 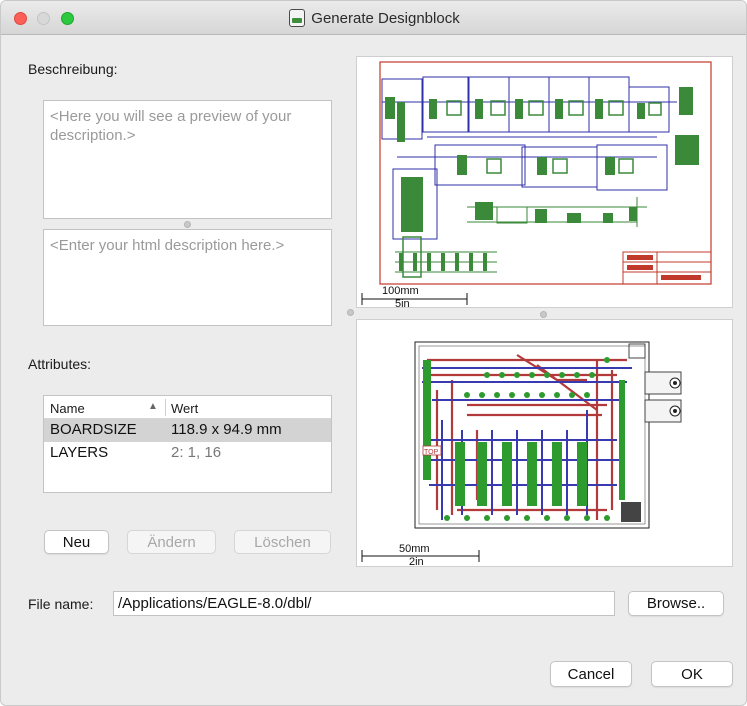 What do you see at coordinates (171, 542) in the screenshot?
I see `edit-attribute-button: Ändern` at bounding box center [171, 542].